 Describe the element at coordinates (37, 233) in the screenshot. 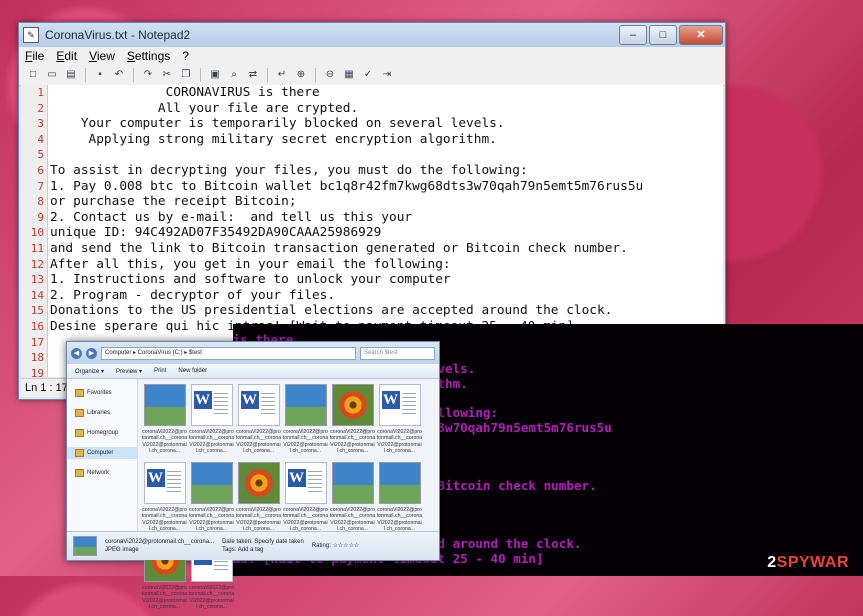

I see `line-number: 10` at that location.